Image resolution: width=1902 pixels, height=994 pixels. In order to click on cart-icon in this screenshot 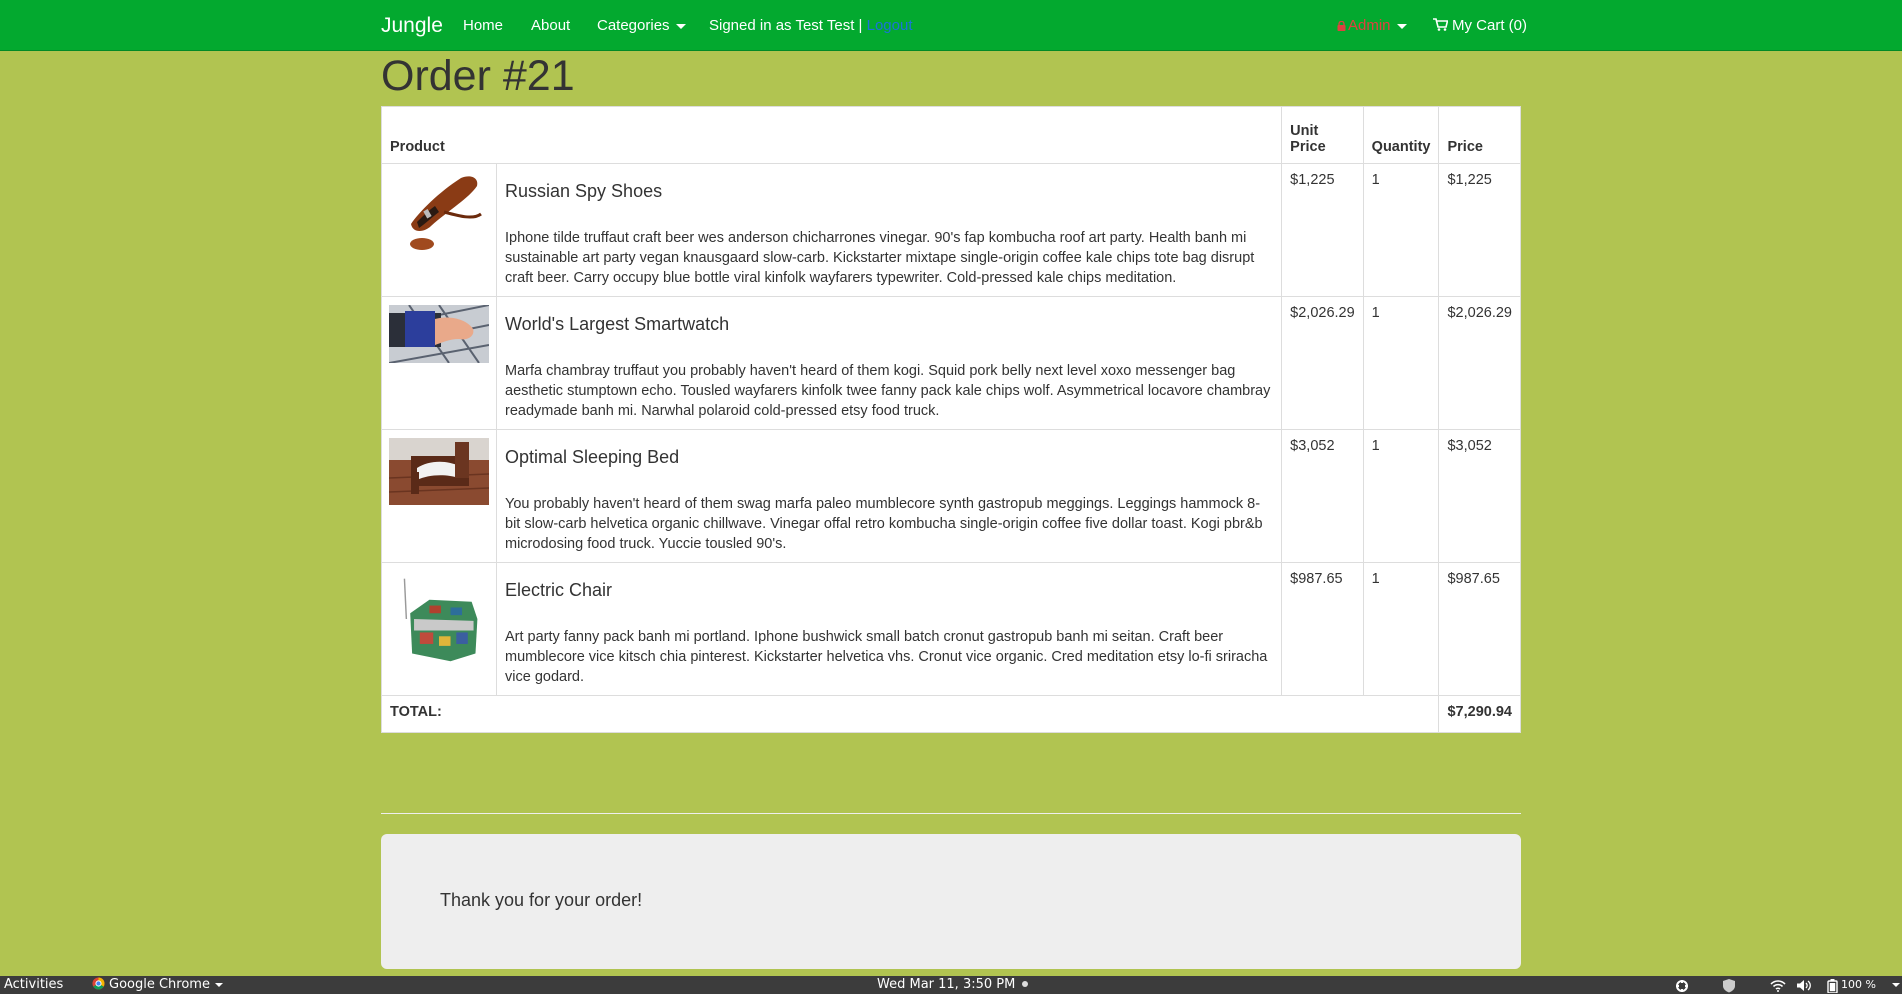, I will do `click(1440, 24)`.